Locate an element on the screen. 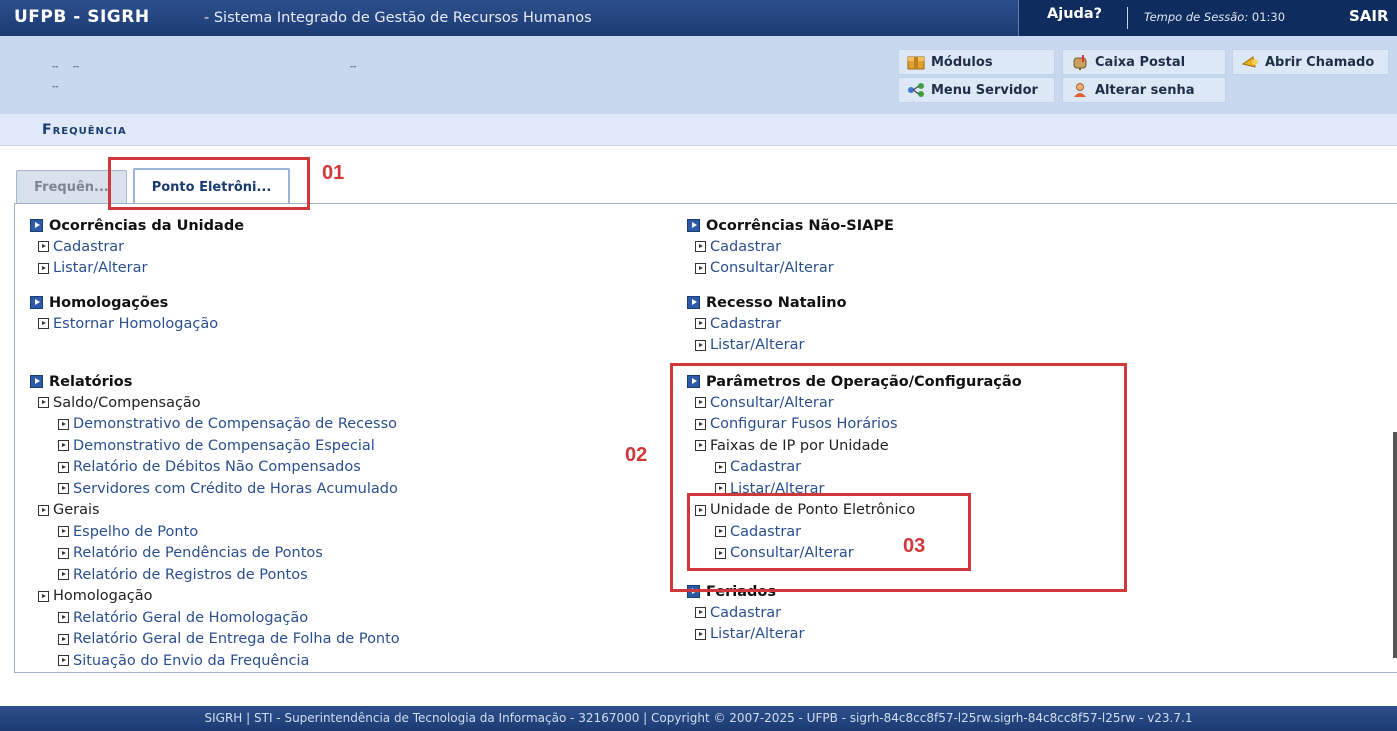 The height and width of the screenshot is (731, 1397). logout-label: SAIR is located at coordinates (1369, 16).